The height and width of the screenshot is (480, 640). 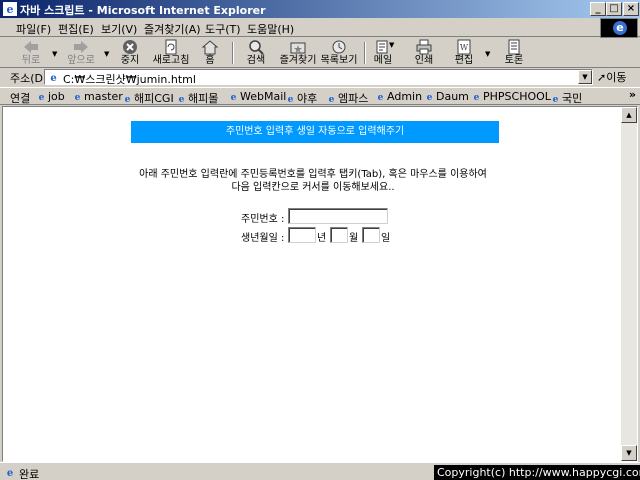 What do you see at coordinates (148, 98) in the screenshot?
I see `link-happycgi: e 해피CGI` at bounding box center [148, 98].